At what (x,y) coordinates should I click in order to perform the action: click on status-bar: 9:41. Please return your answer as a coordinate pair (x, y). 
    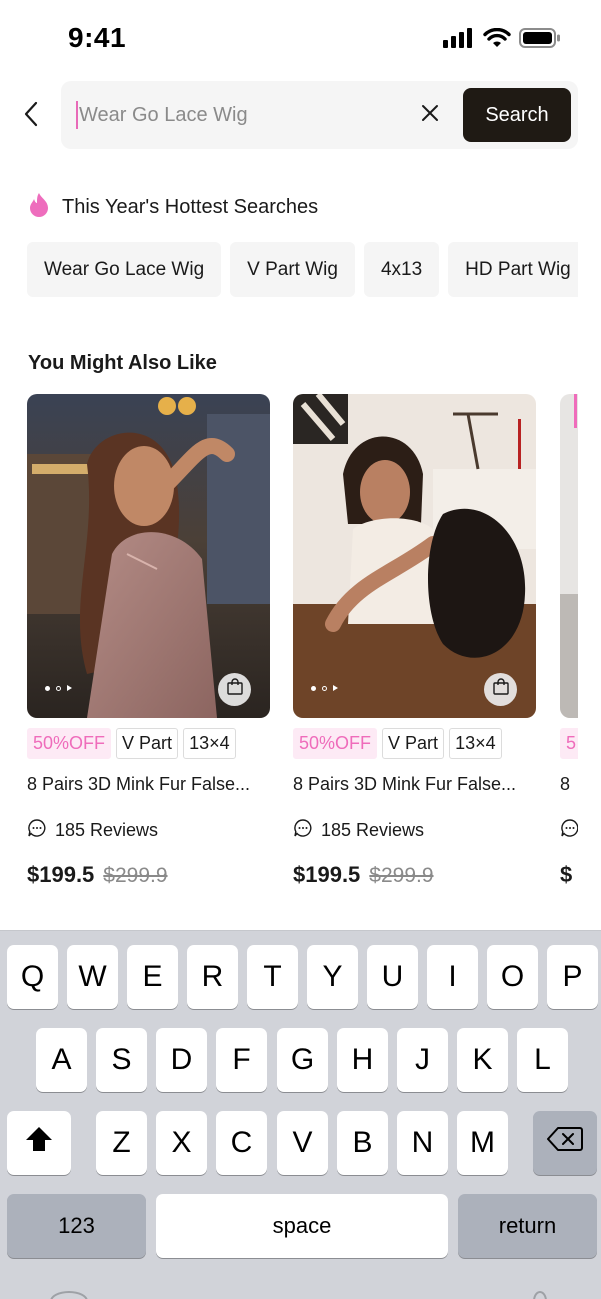
    Looking at the image, I should click on (300, 39).